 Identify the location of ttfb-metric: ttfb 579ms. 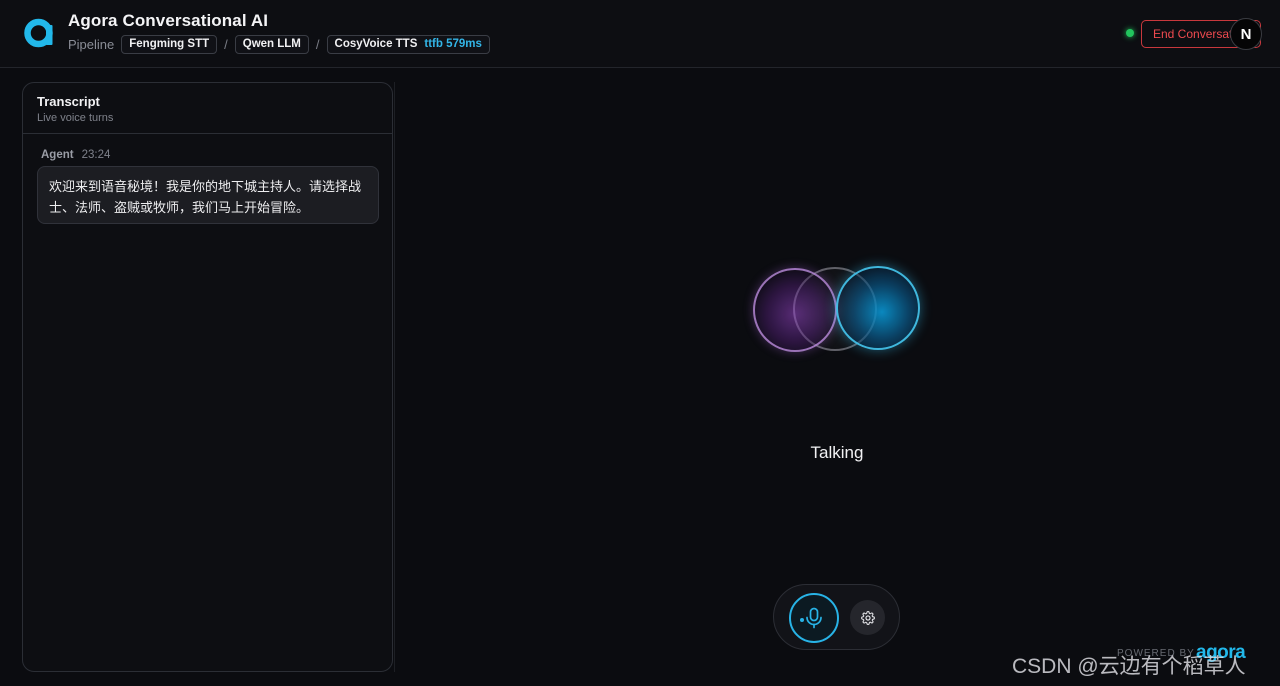
(453, 44).